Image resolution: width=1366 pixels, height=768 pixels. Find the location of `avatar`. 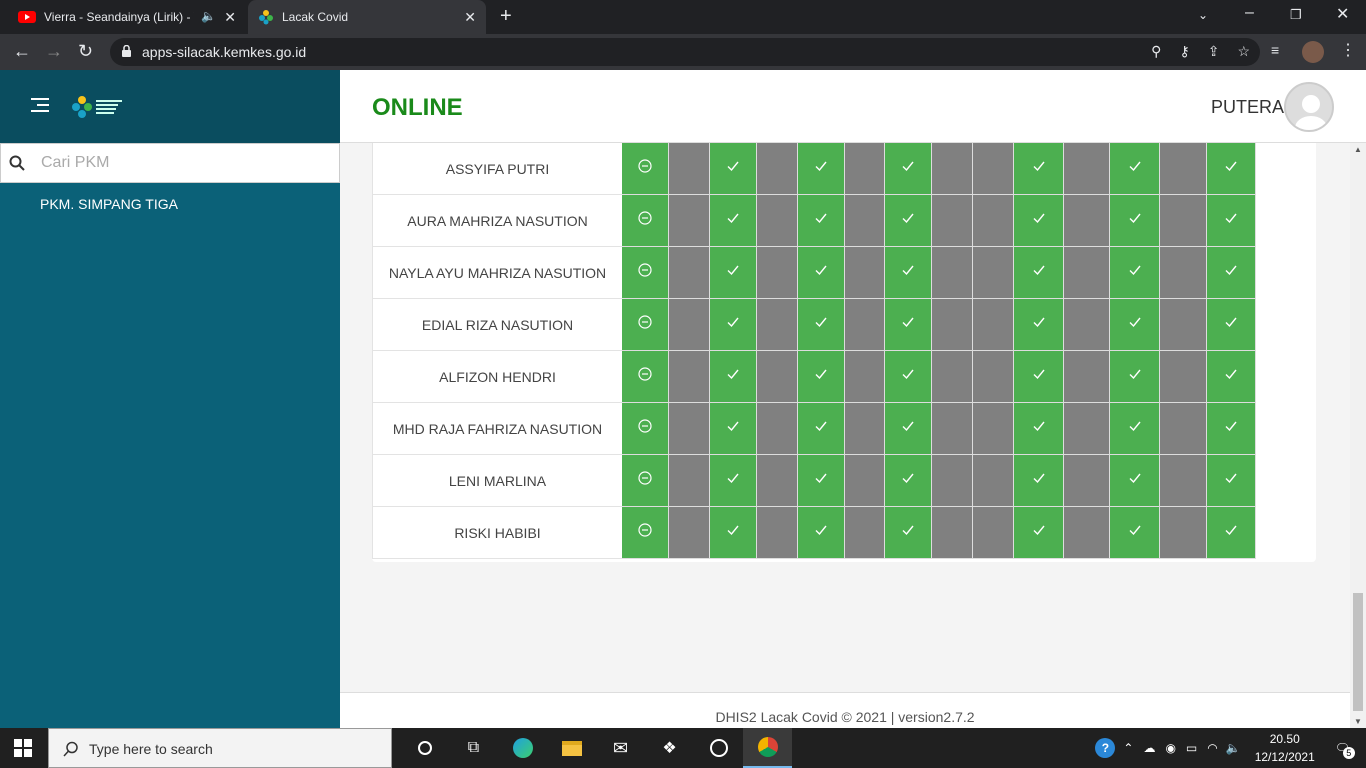

avatar is located at coordinates (1309, 107).